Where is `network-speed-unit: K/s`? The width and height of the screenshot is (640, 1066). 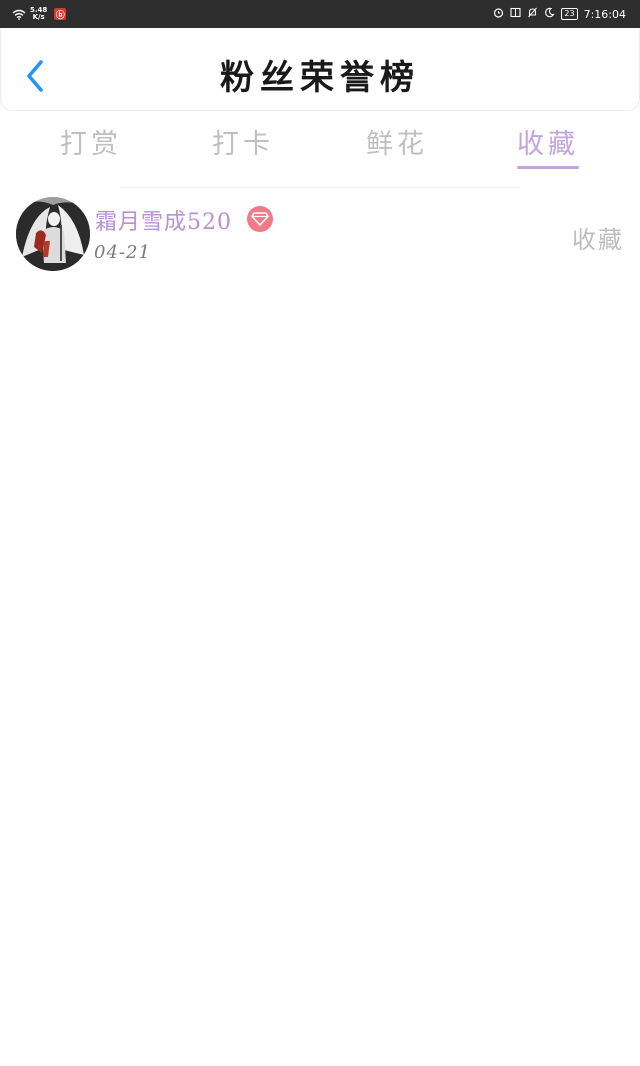
network-speed-unit: K/s is located at coordinates (38, 17).